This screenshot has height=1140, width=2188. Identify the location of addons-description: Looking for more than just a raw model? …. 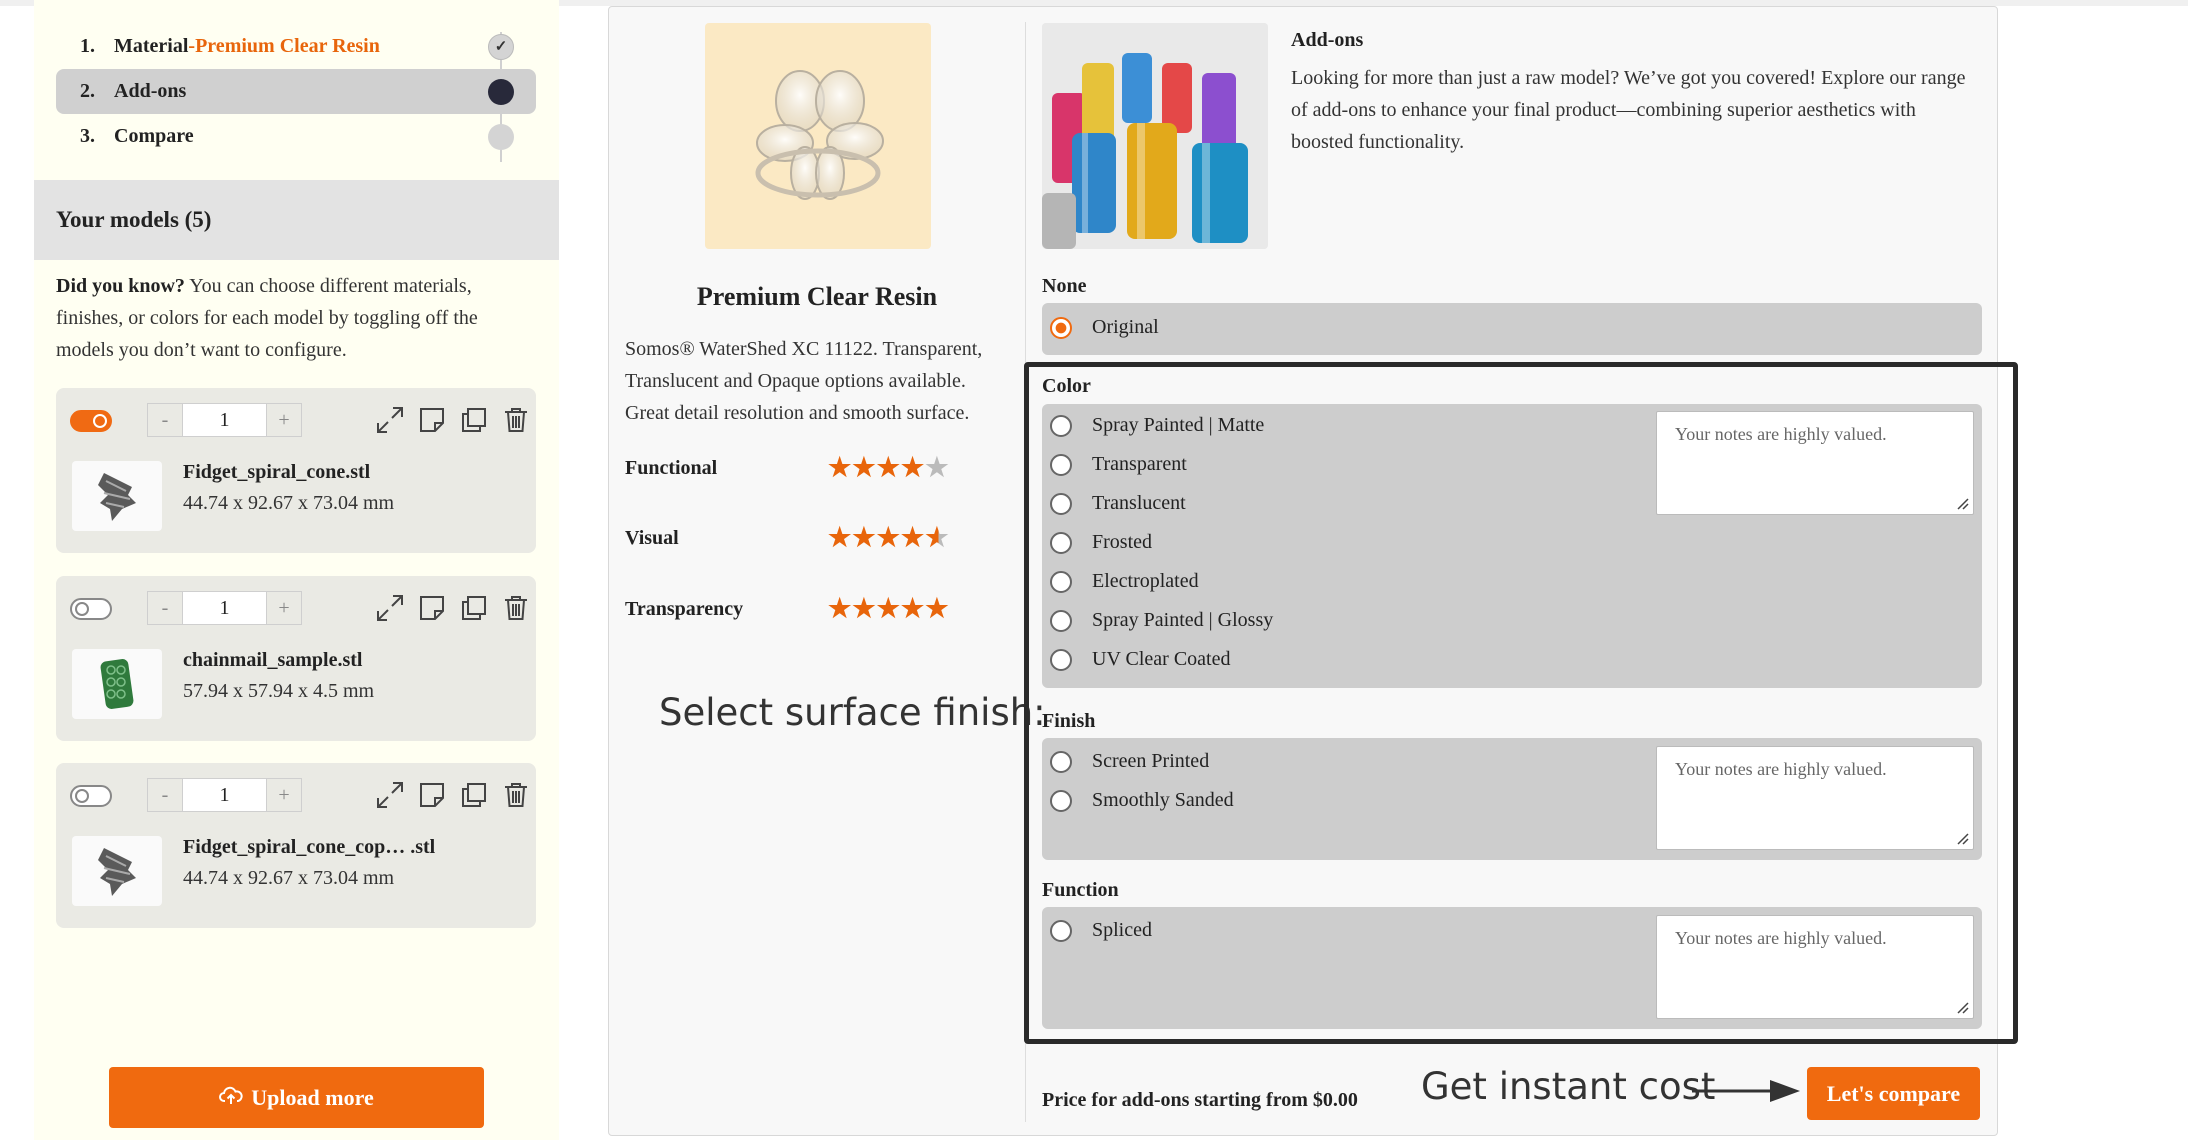
(1628, 110).